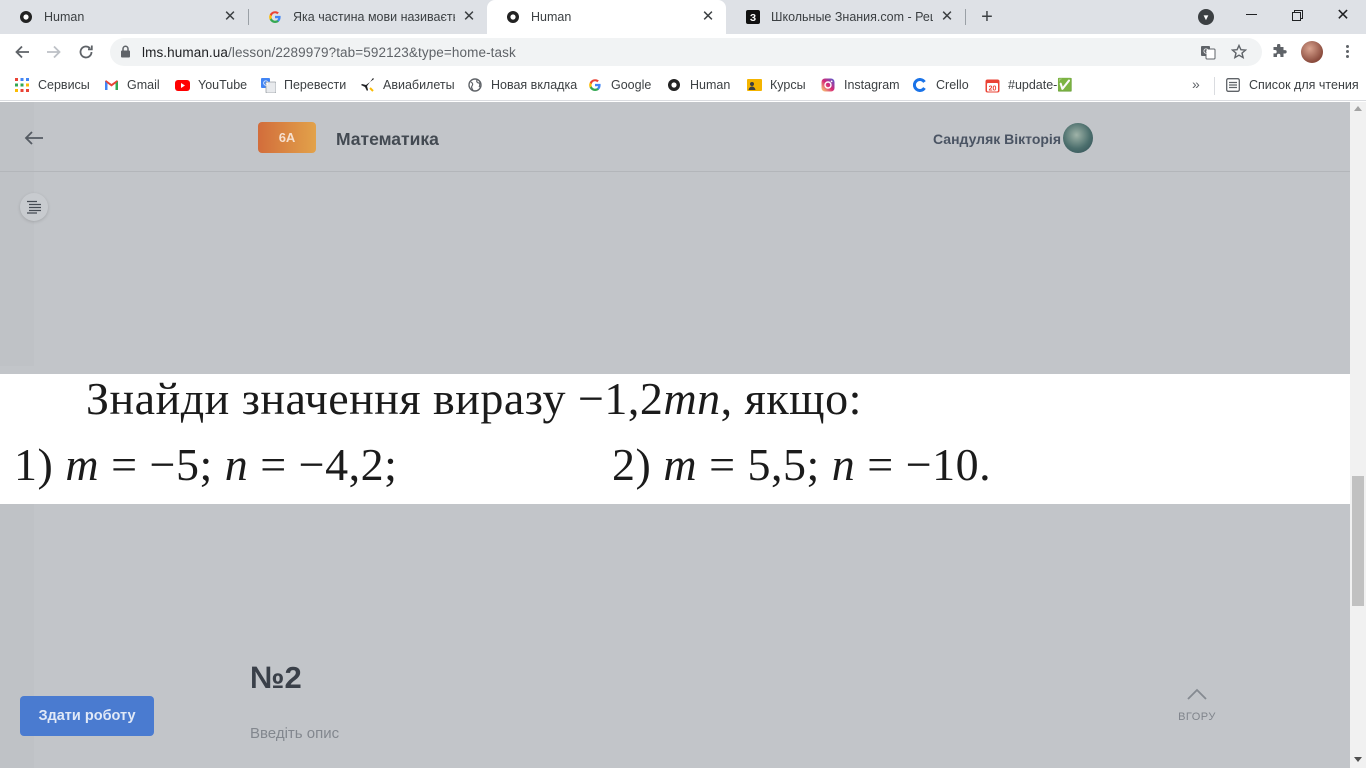  I want to click on calendar-icon: 20, so click(992, 85).